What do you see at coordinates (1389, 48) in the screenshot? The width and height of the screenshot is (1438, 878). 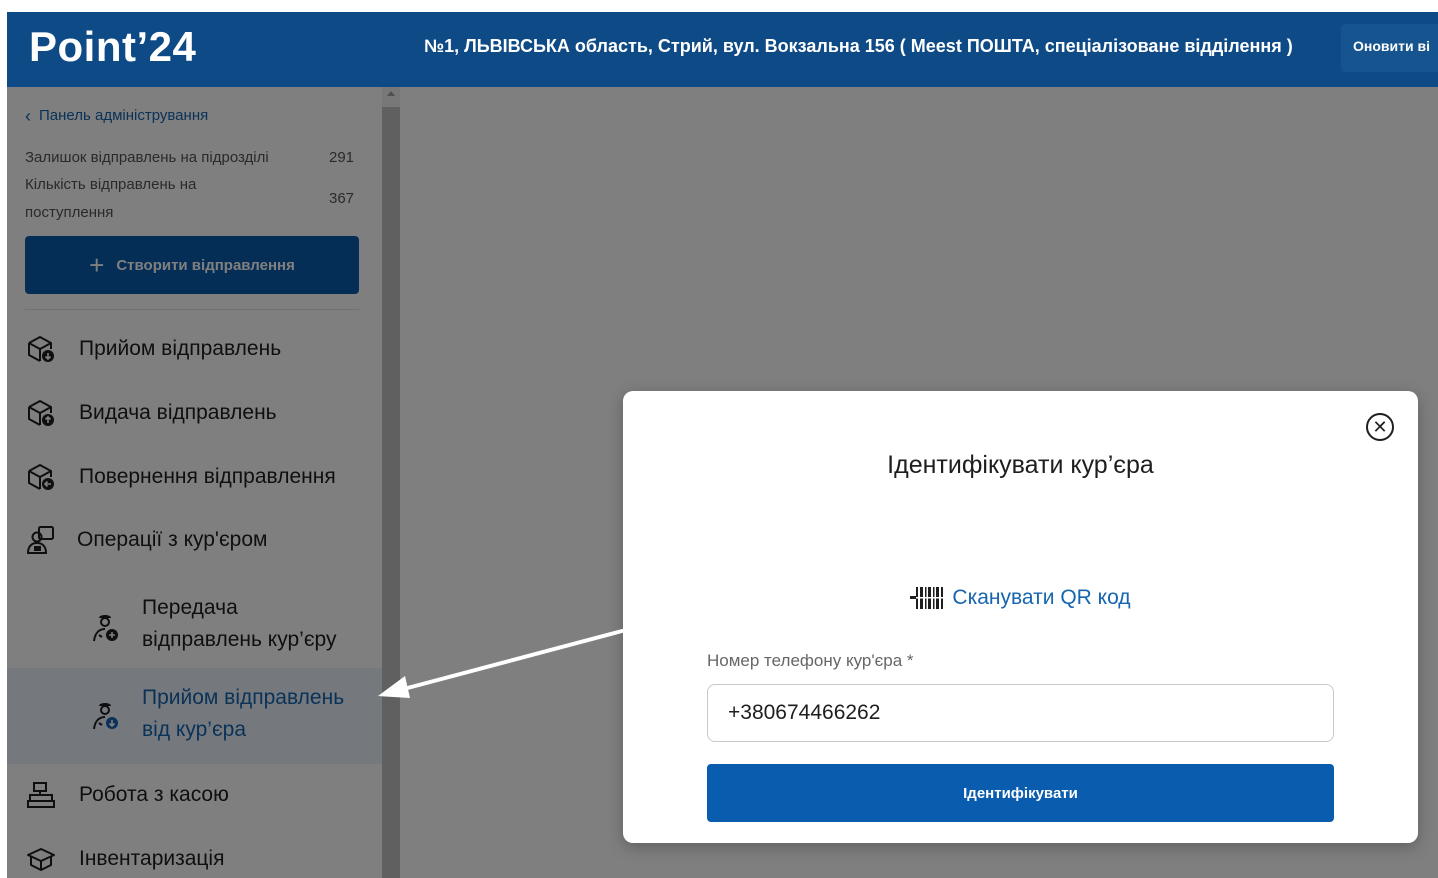 I see `refresh-button: Оновити ві` at bounding box center [1389, 48].